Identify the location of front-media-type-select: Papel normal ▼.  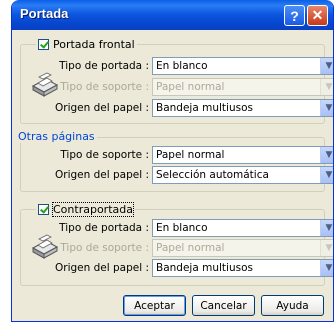
(242, 87).